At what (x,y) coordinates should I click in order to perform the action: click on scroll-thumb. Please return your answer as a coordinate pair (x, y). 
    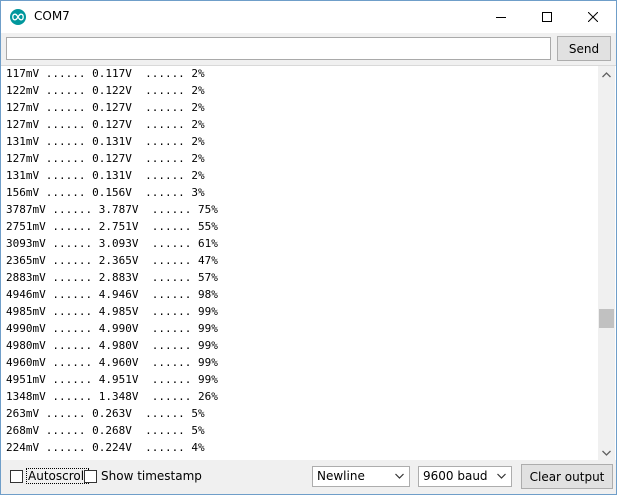
    Looking at the image, I should click on (606, 318).